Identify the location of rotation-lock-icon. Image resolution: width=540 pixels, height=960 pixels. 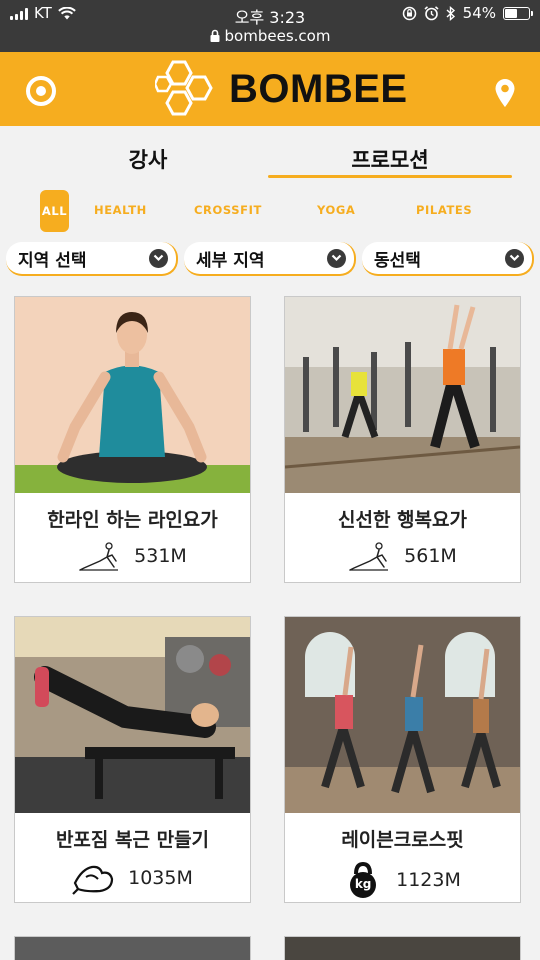
(409, 13).